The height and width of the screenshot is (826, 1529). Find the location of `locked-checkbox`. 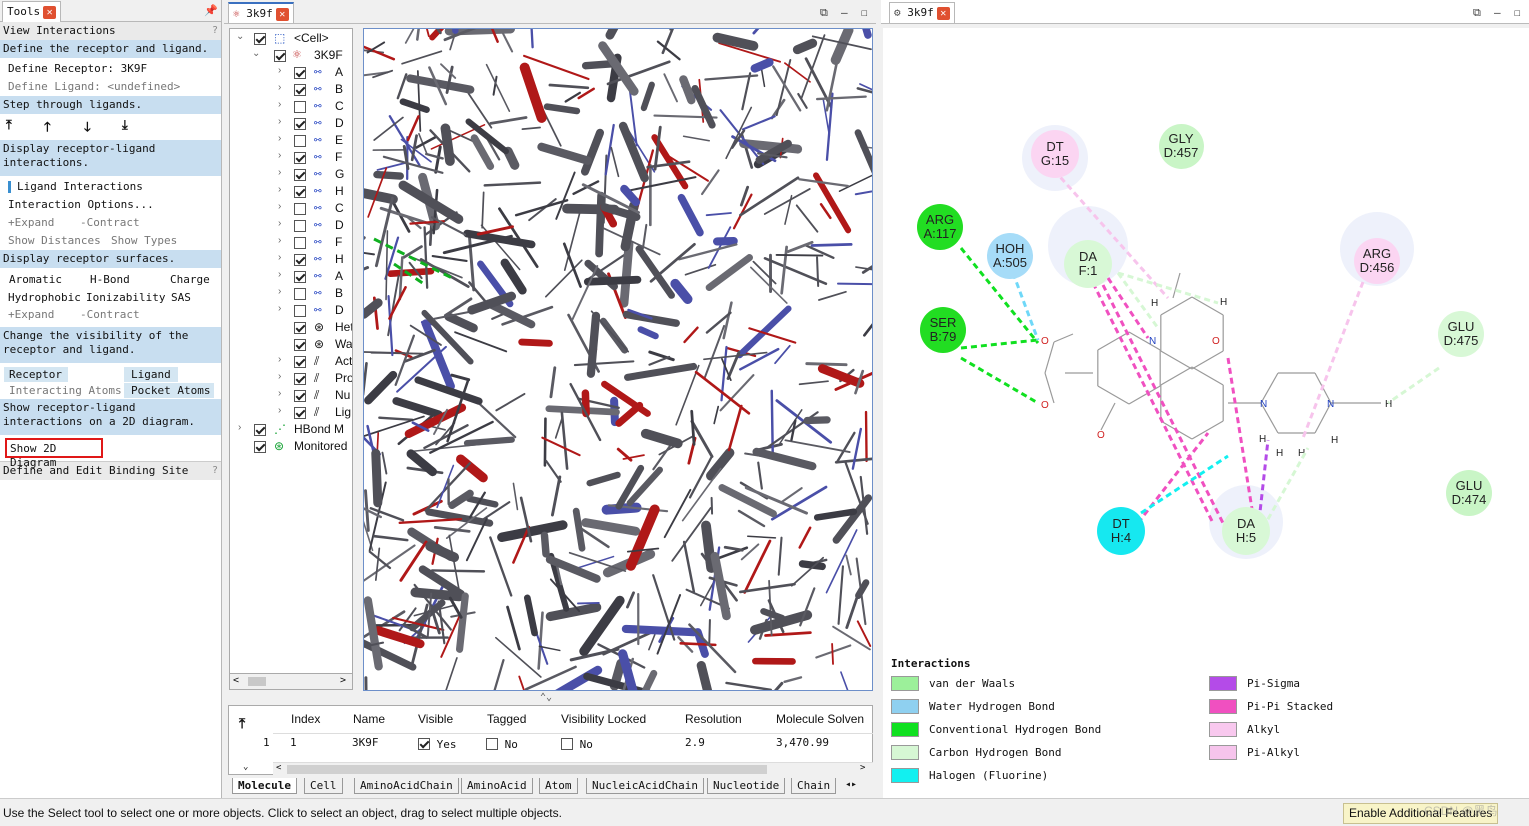

locked-checkbox is located at coordinates (567, 744).